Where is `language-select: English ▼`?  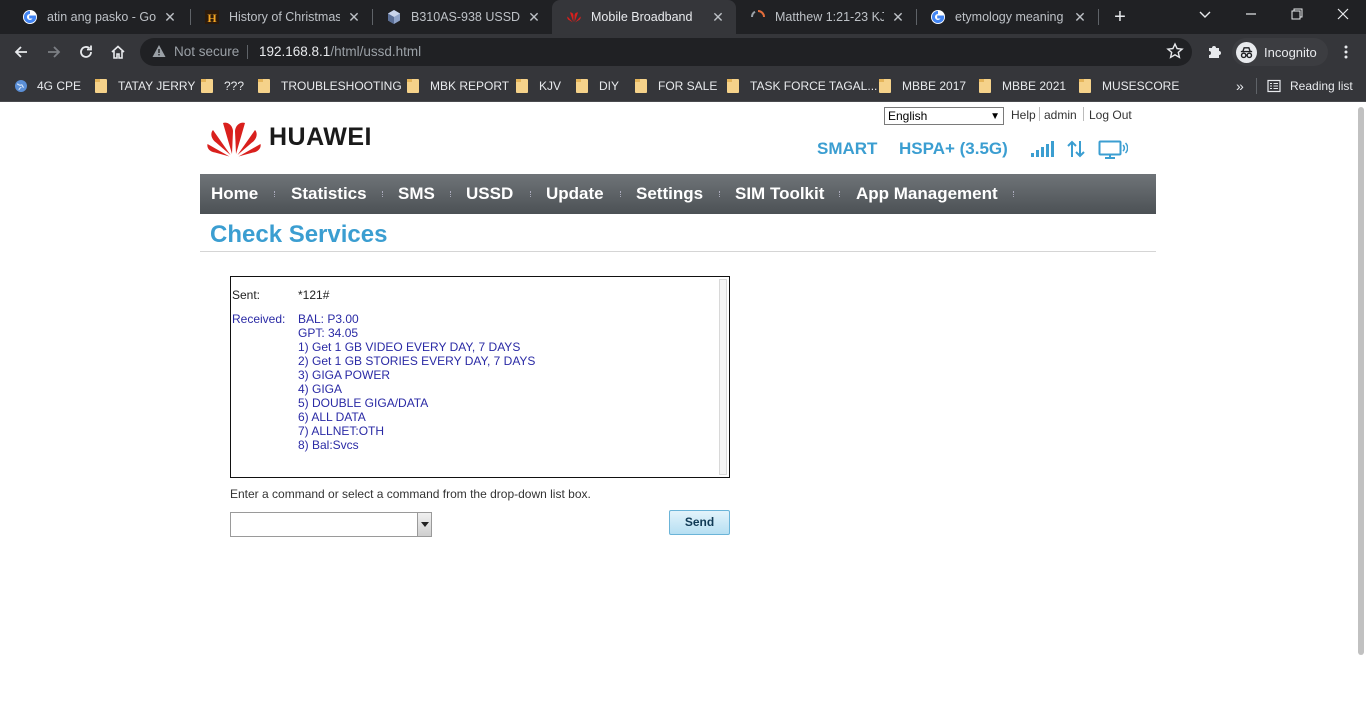 language-select: English ▼ is located at coordinates (944, 116).